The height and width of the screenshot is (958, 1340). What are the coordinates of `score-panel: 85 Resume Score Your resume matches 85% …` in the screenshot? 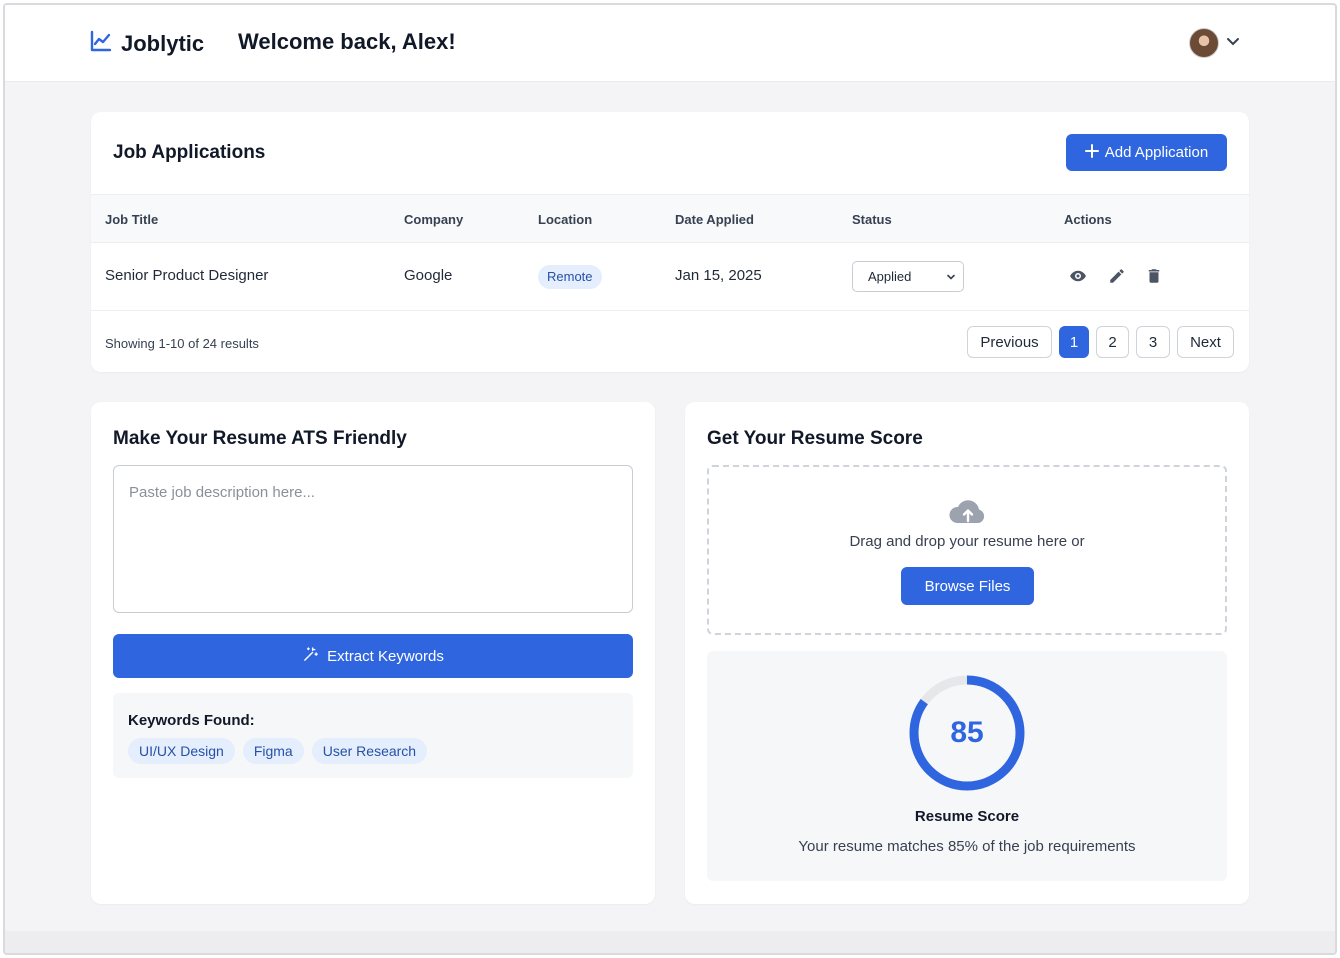 It's located at (967, 766).